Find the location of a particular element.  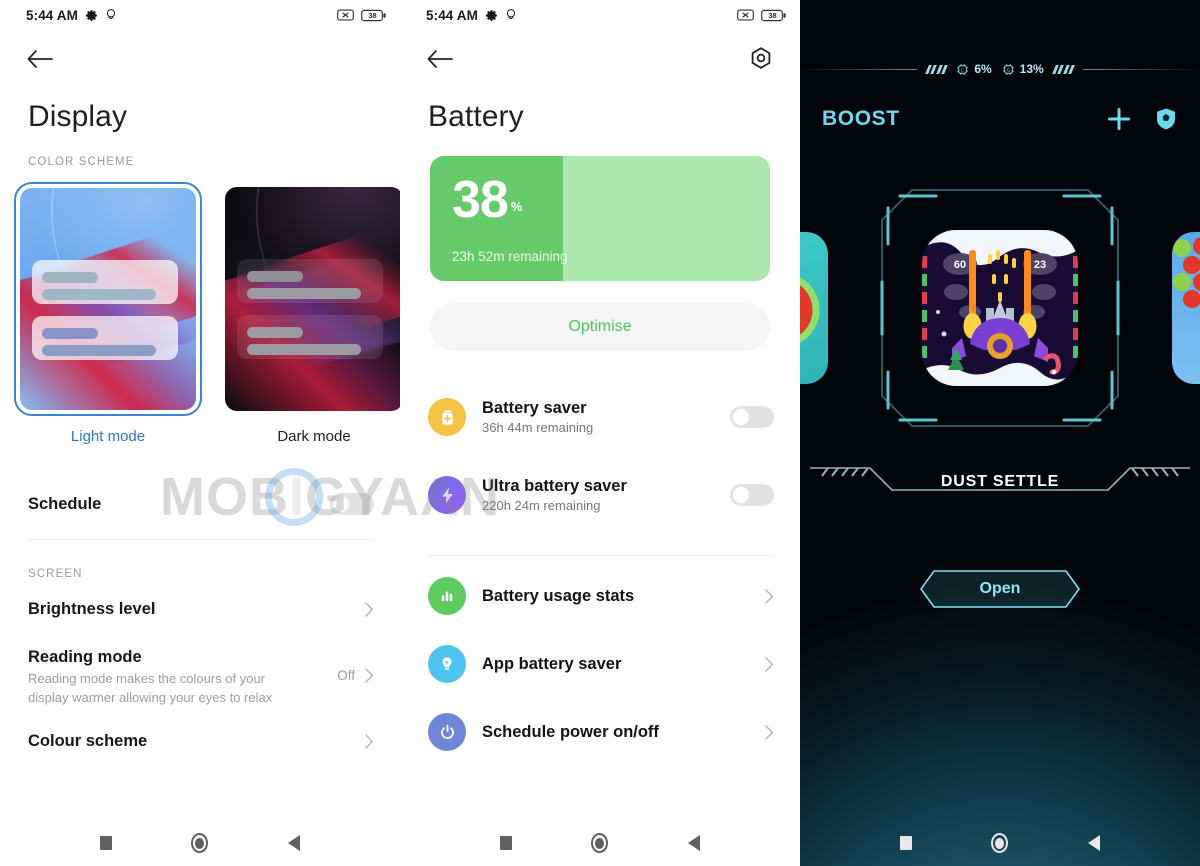

optimise-button: Optimise is located at coordinates (600, 327).